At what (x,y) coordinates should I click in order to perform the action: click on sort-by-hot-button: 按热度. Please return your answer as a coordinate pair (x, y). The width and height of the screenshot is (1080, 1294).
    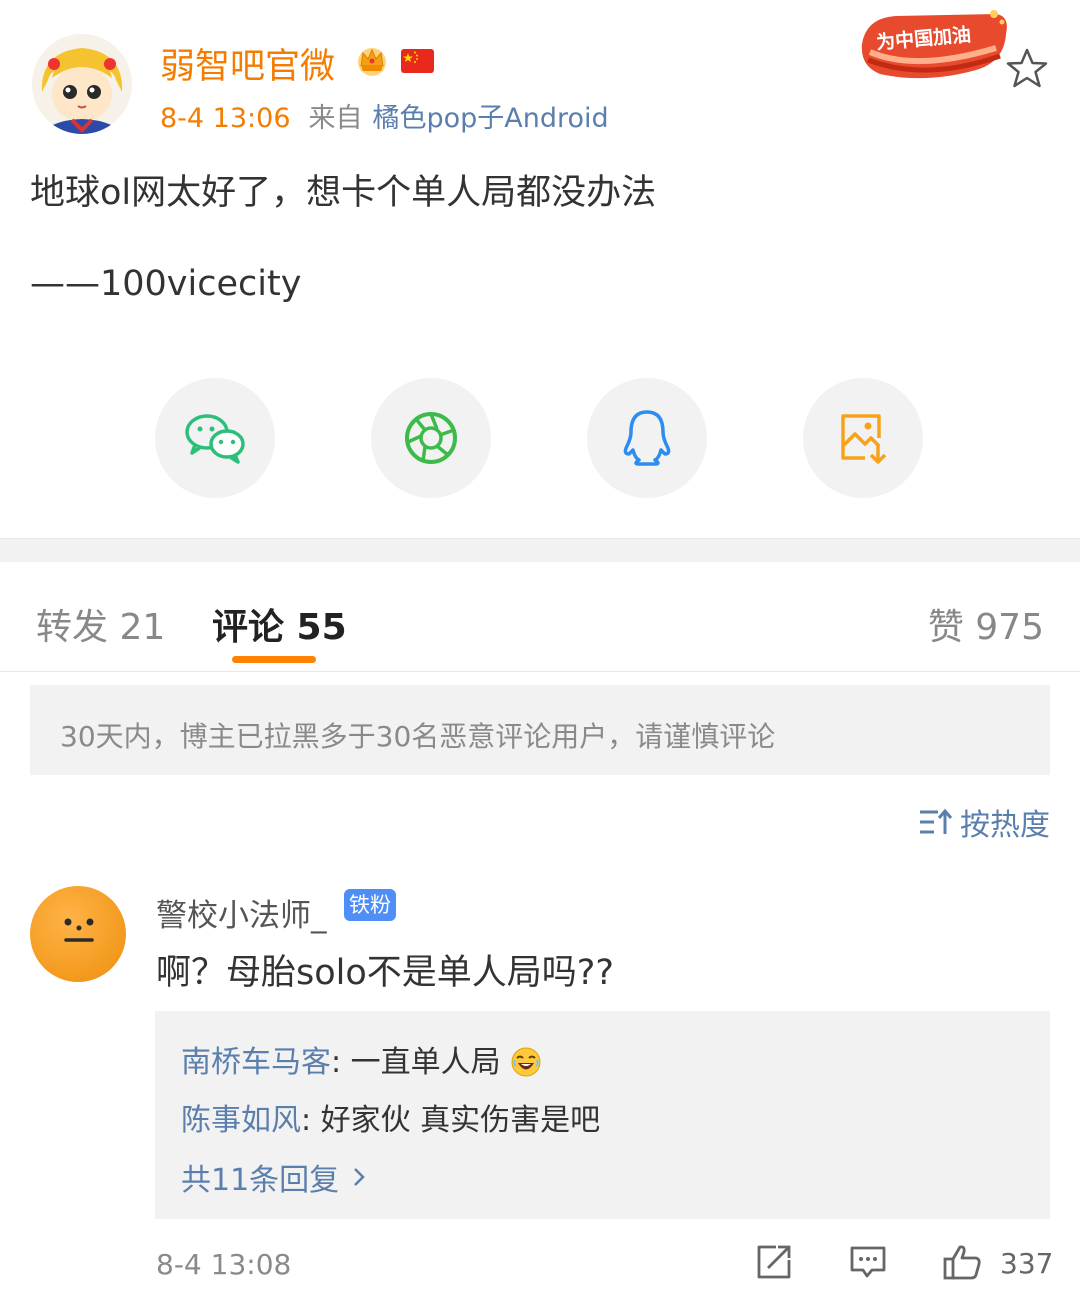
    Looking at the image, I should click on (984, 822).